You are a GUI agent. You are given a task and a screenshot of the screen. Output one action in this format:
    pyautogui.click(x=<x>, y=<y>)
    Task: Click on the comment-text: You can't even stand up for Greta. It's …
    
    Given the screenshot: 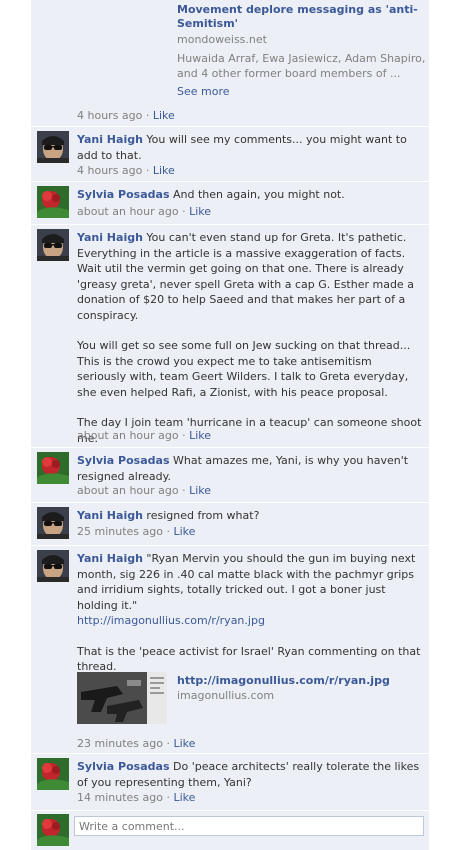 What is the action you would take?
    pyautogui.click(x=245, y=276)
    